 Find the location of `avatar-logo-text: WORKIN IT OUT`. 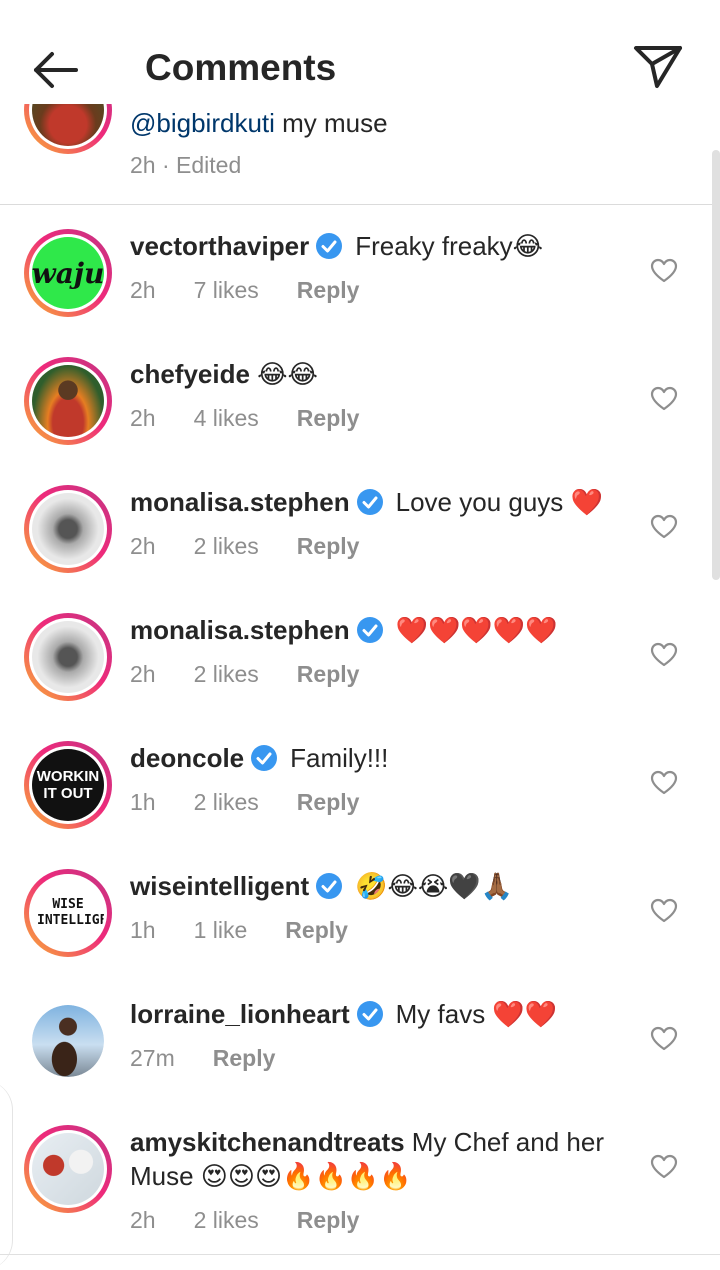

avatar-logo-text: WORKIN IT OUT is located at coordinates (68, 785).